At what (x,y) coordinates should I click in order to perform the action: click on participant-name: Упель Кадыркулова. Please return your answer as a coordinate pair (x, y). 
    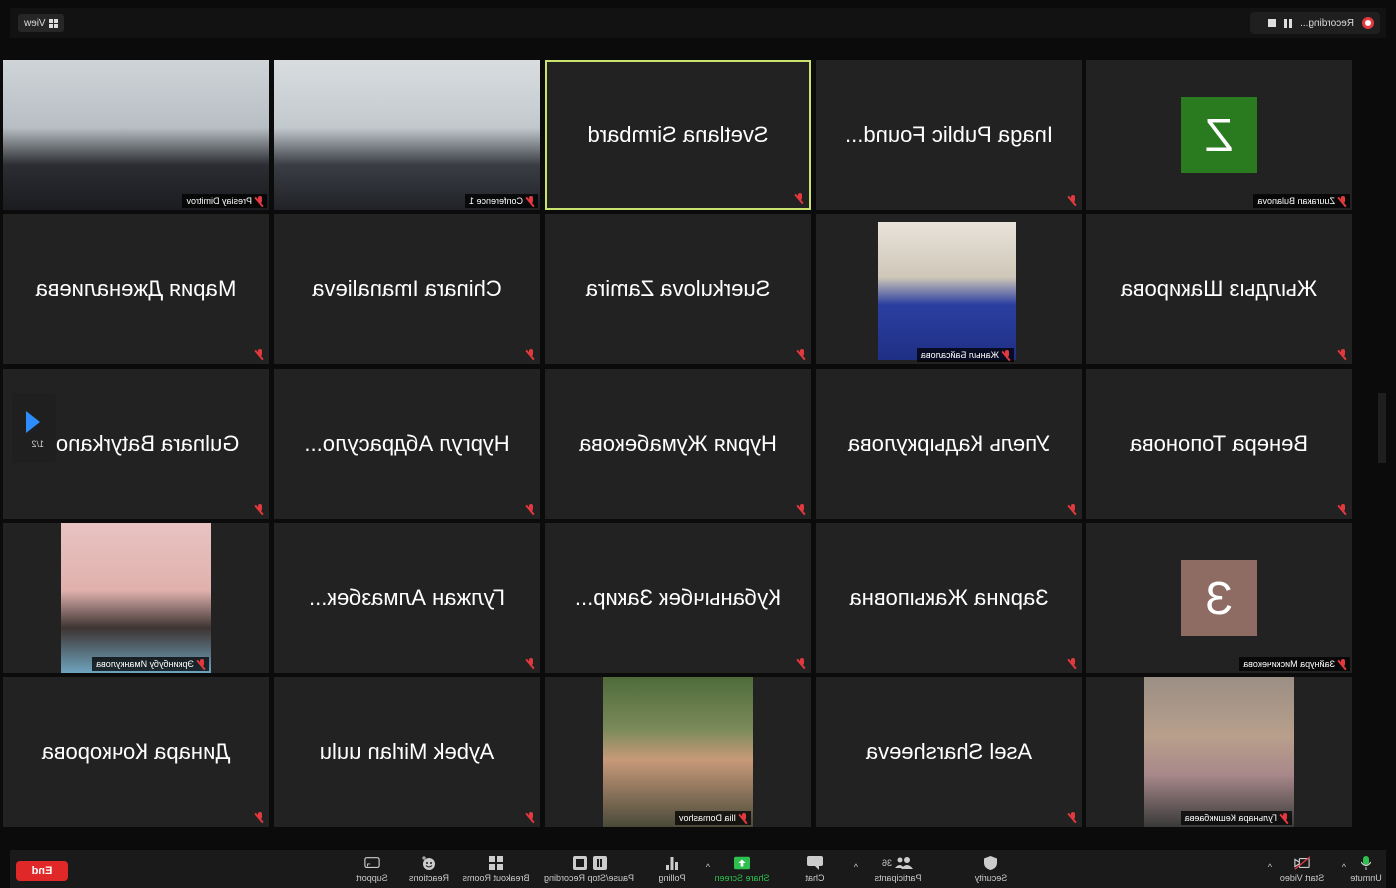
    Looking at the image, I should click on (949, 443).